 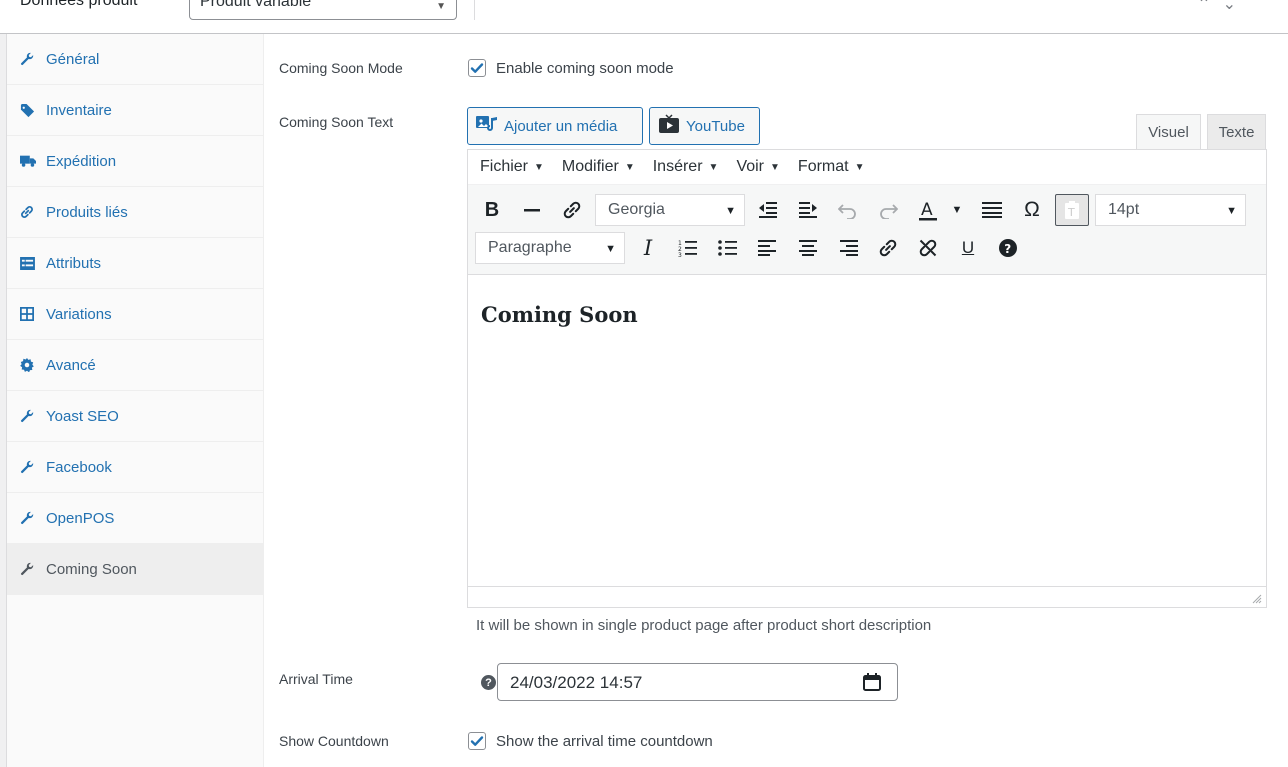 I want to click on menu-edit: Modifier ▼, so click(x=598, y=167).